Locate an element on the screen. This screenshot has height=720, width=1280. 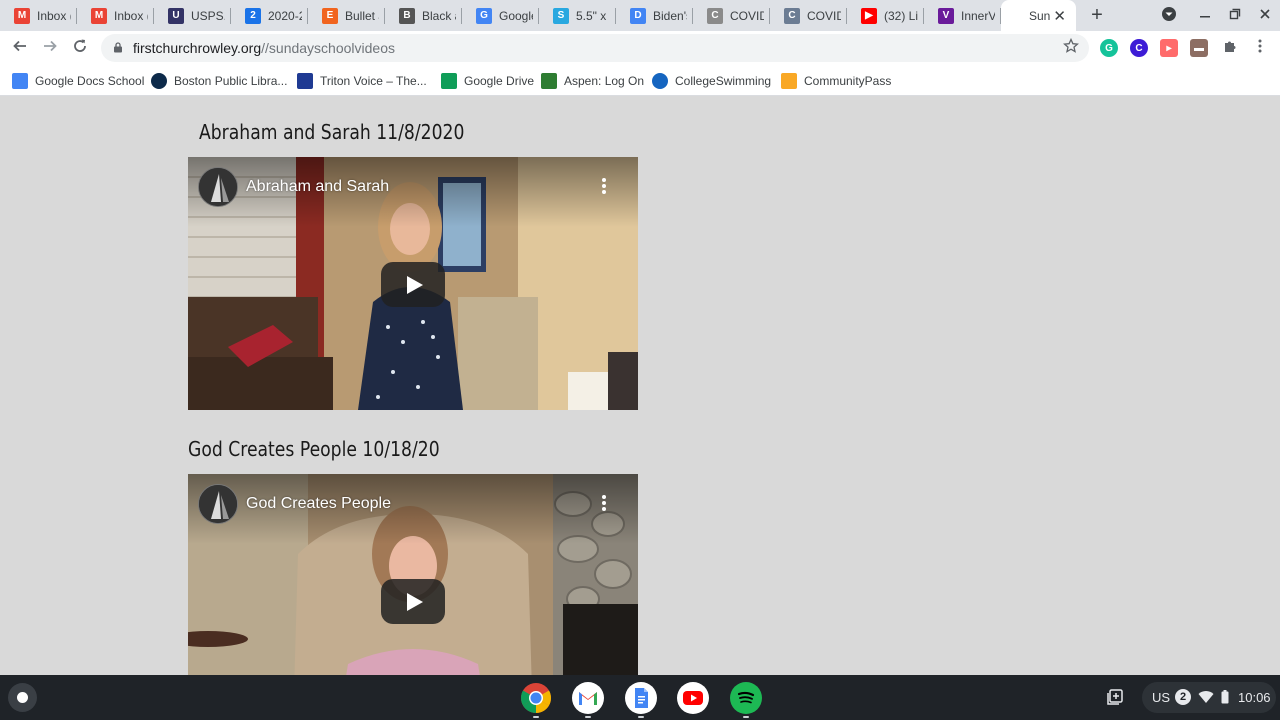
tab-search-button is located at coordinates (1169, 16).